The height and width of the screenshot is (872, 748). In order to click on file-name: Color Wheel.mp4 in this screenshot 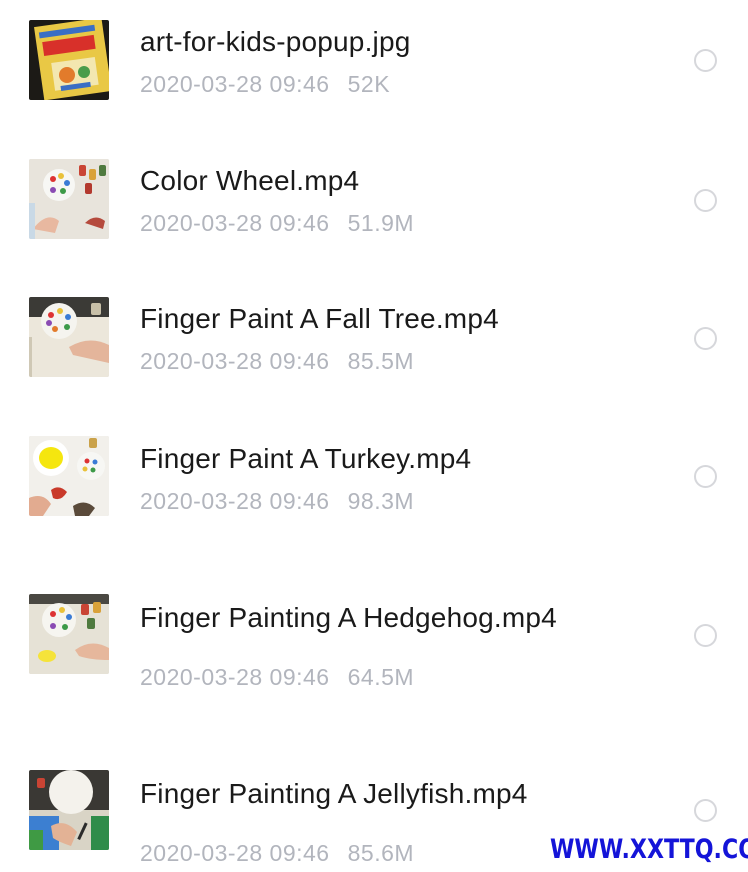, I will do `click(250, 180)`.